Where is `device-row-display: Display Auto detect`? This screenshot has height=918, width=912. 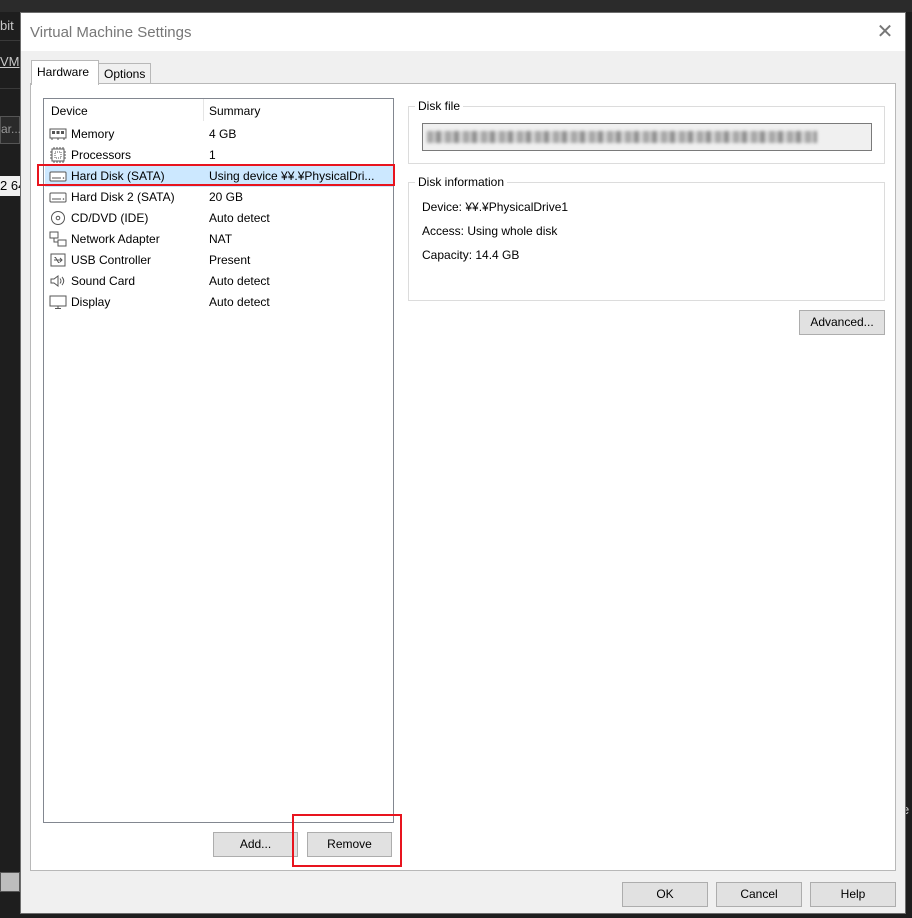
device-row-display: Display Auto detect is located at coordinates (219, 302).